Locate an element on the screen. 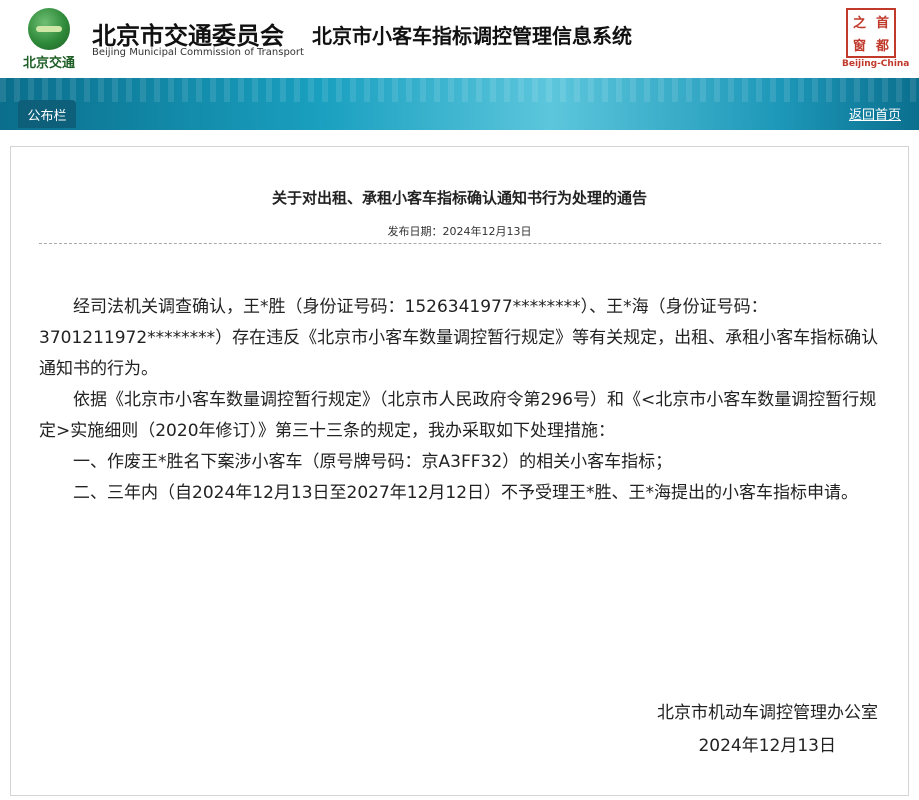 The height and width of the screenshot is (800, 919). signature-date: 2024年12月13日 is located at coordinates (767, 746).